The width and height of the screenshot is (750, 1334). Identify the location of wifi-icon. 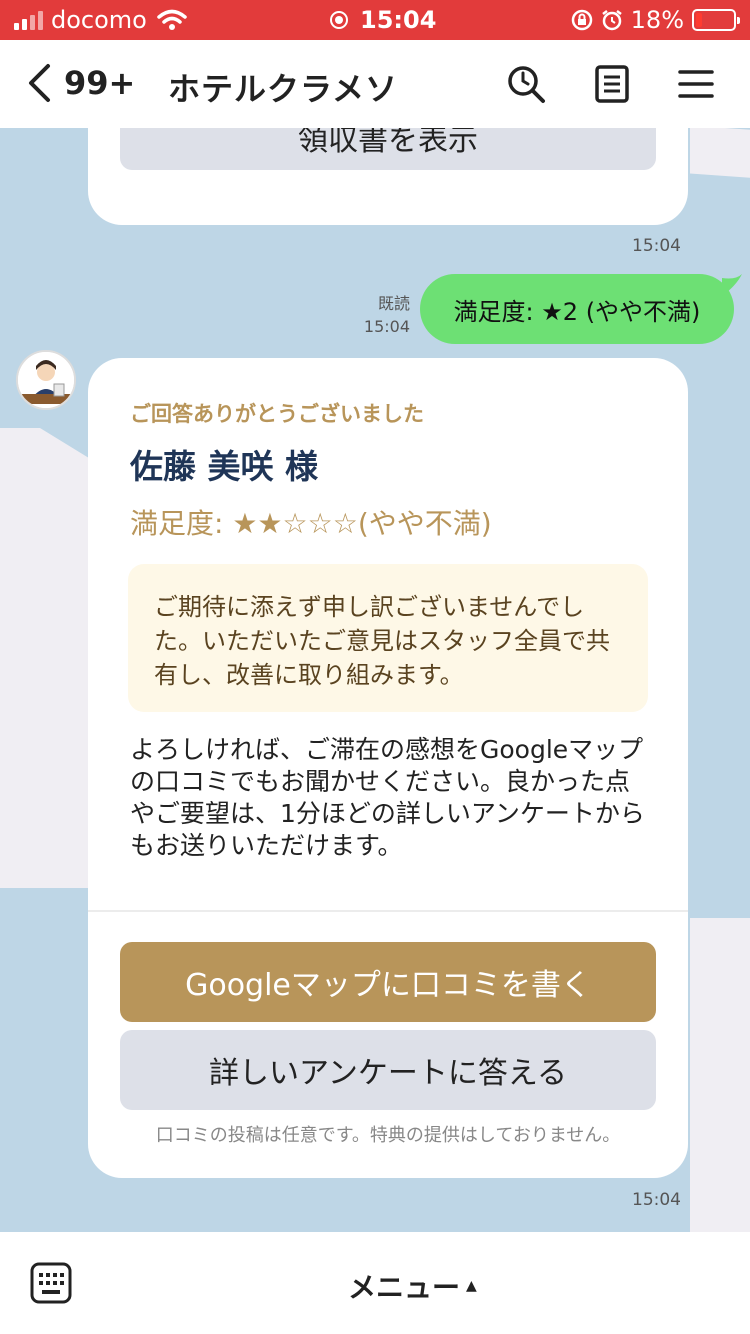
(172, 19).